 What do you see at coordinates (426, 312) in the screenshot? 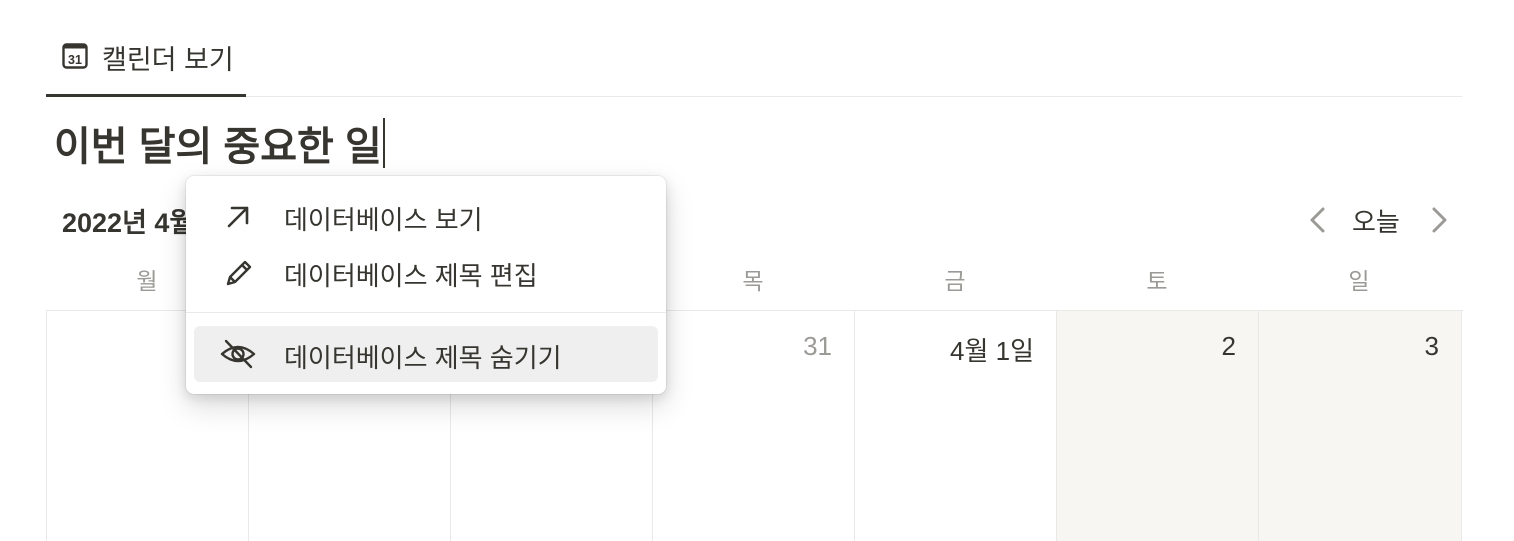
I see `menu-divider` at bounding box center [426, 312].